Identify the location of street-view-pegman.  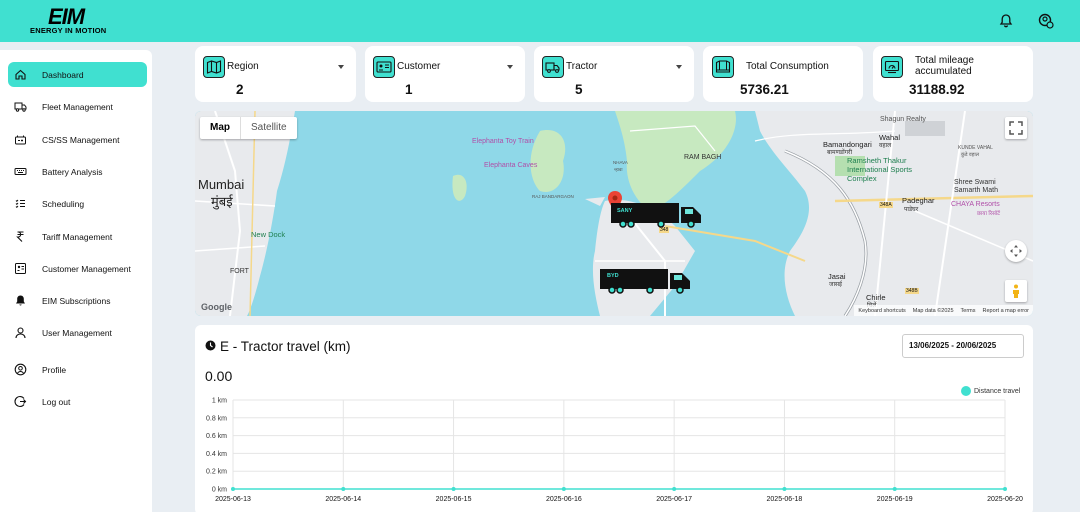
(1016, 291).